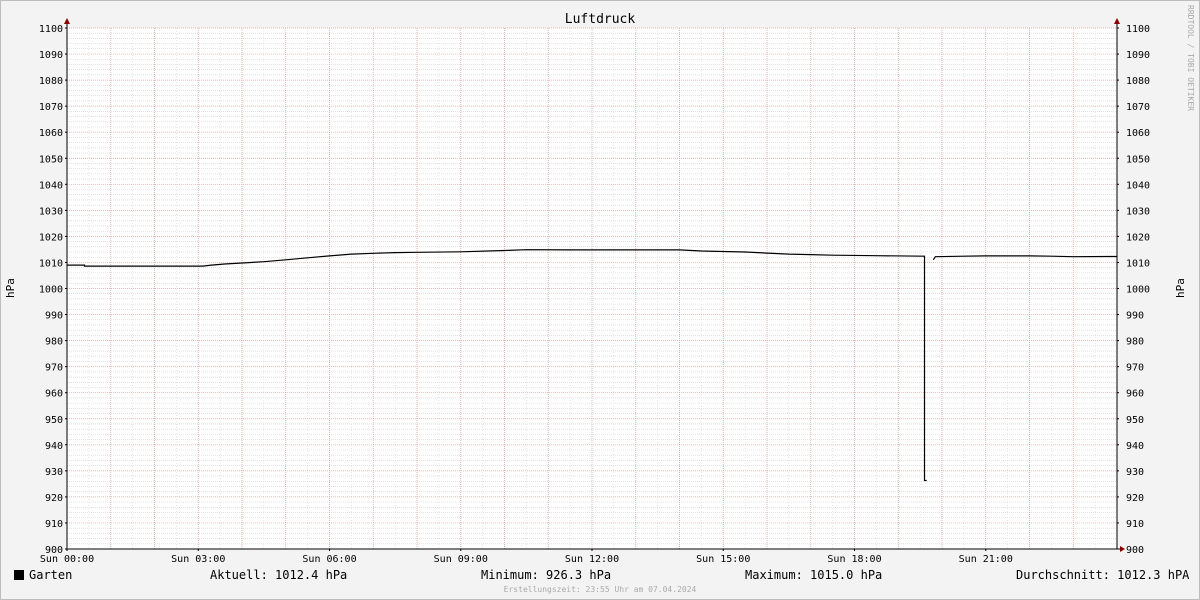 This screenshot has height=600, width=1200. Describe the element at coordinates (1122, 549) in the screenshot. I see `x-axis-arrow` at that location.